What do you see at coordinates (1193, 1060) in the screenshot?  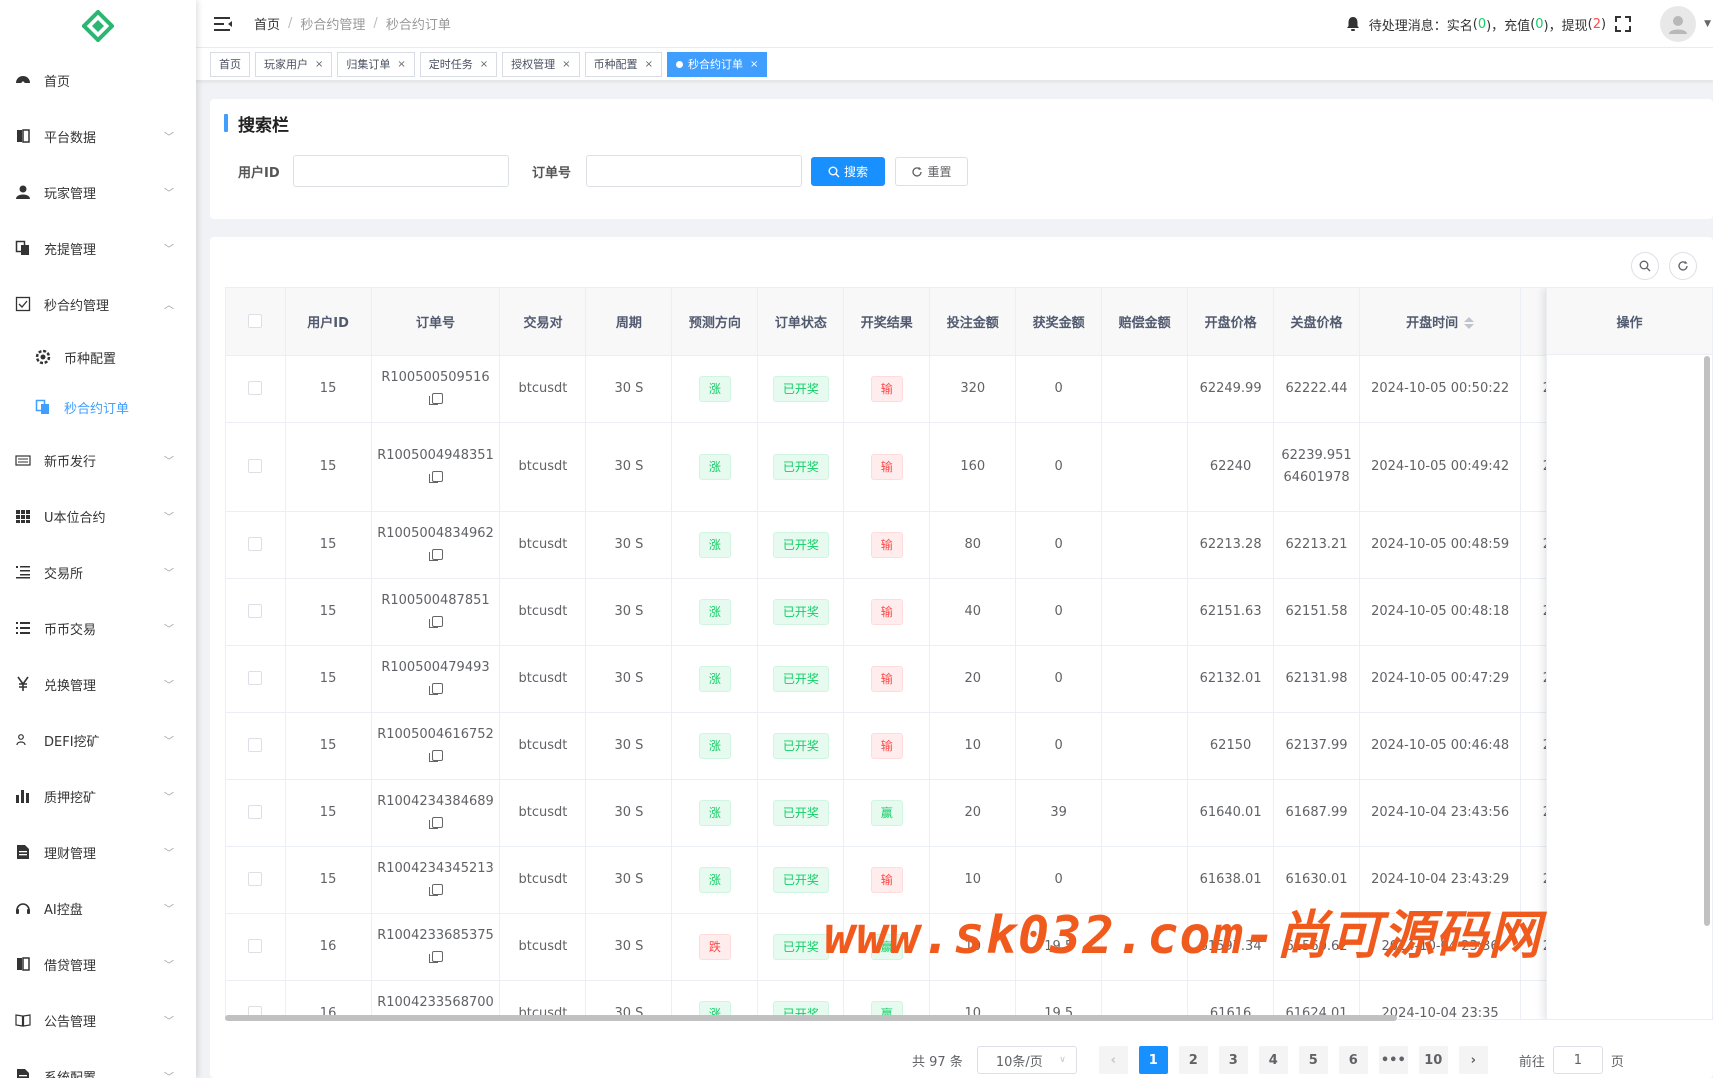 I see `page-button-1: 2` at bounding box center [1193, 1060].